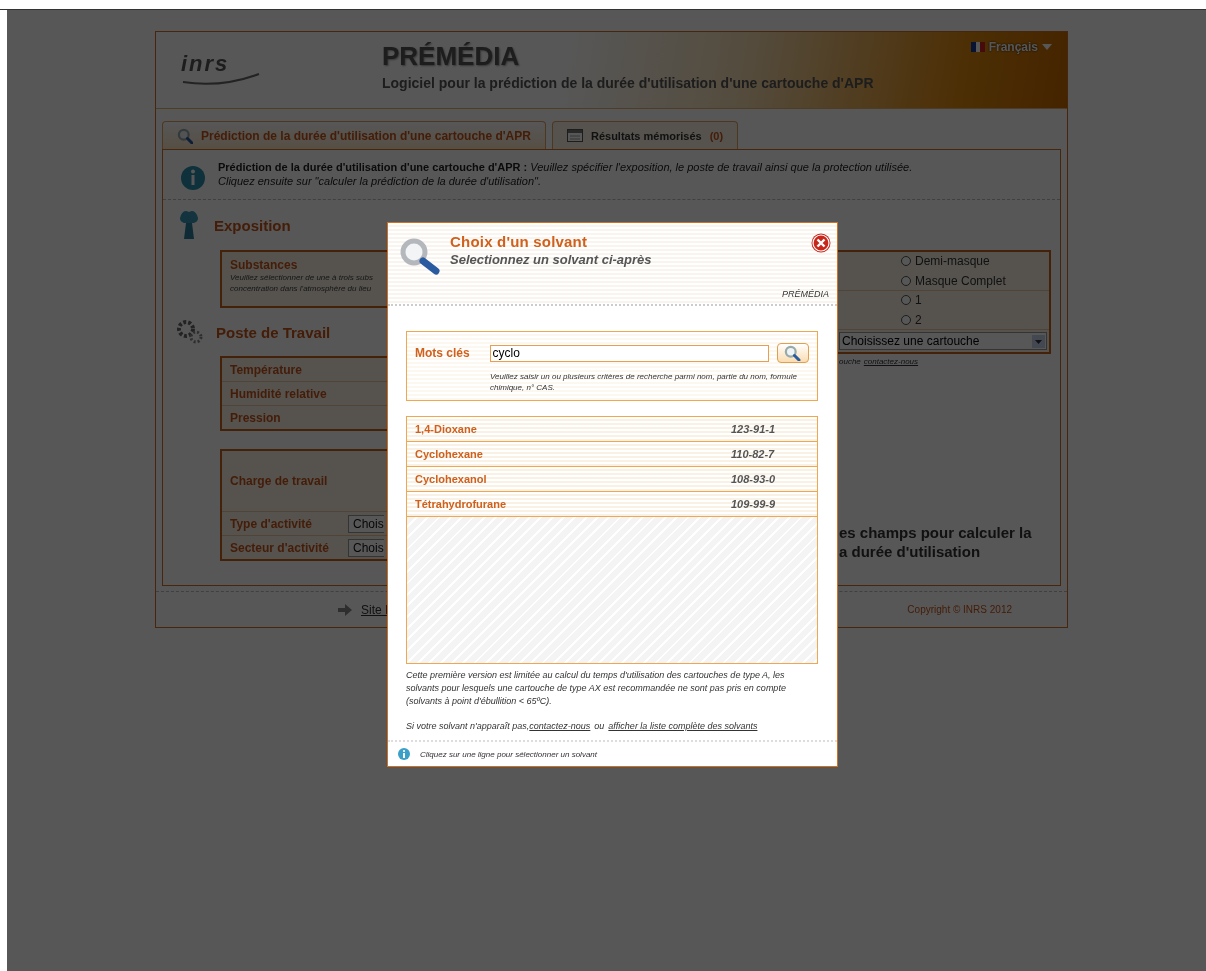 The width and height of the screenshot is (1206, 971). What do you see at coordinates (910, 551) in the screenshot?
I see `prompt-text: a durée d'utilisation` at bounding box center [910, 551].